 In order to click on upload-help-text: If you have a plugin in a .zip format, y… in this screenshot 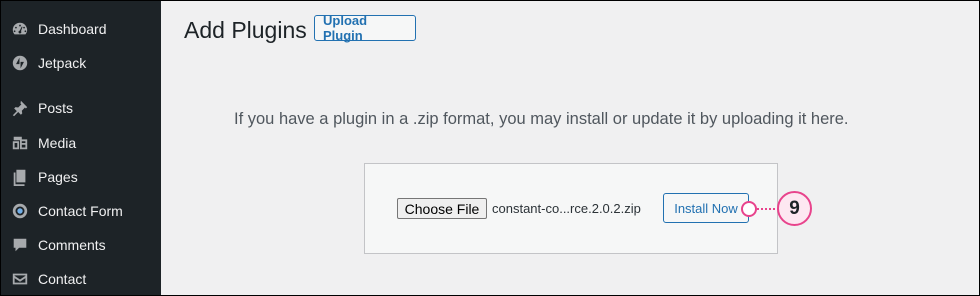, I will do `click(541, 119)`.